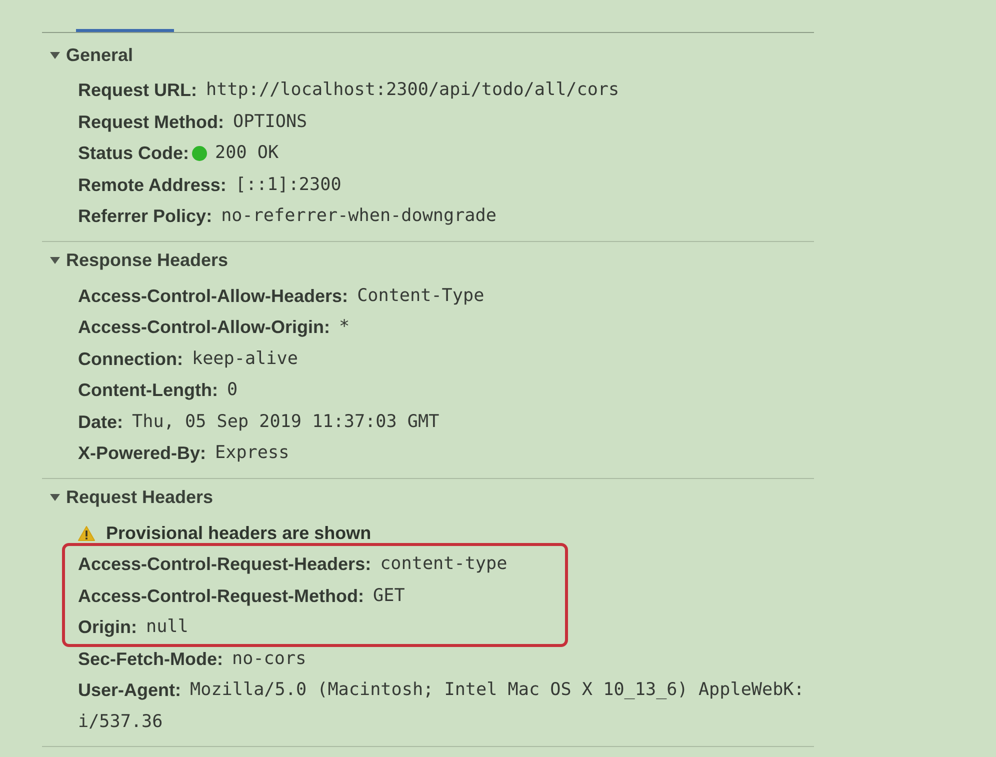 This screenshot has width=996, height=757. Describe the element at coordinates (130, 359) in the screenshot. I see `header-name: Connection:` at that location.